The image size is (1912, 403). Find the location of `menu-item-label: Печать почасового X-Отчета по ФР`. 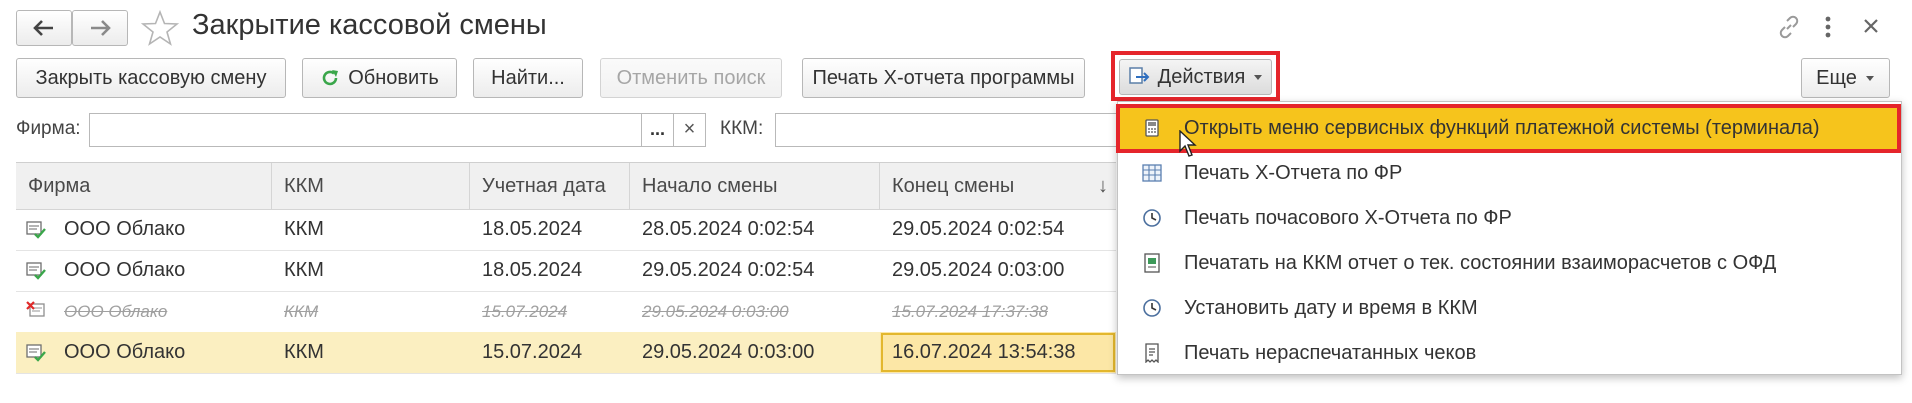

menu-item-label: Печать почасового X-Отчета по ФР is located at coordinates (1348, 218).